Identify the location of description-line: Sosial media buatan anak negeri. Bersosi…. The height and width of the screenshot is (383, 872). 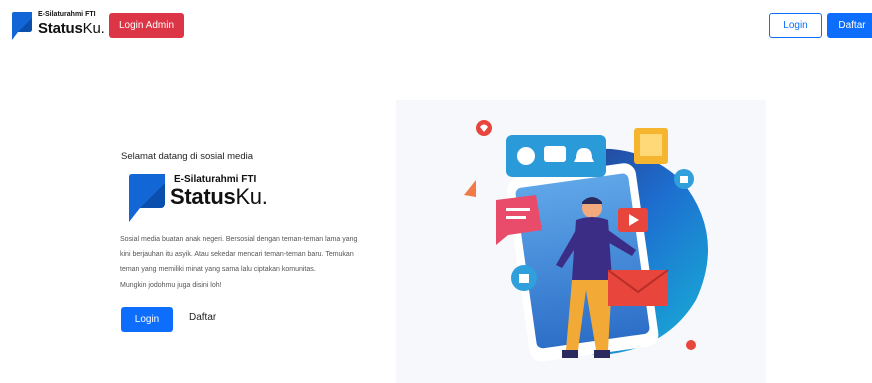
(239, 239).